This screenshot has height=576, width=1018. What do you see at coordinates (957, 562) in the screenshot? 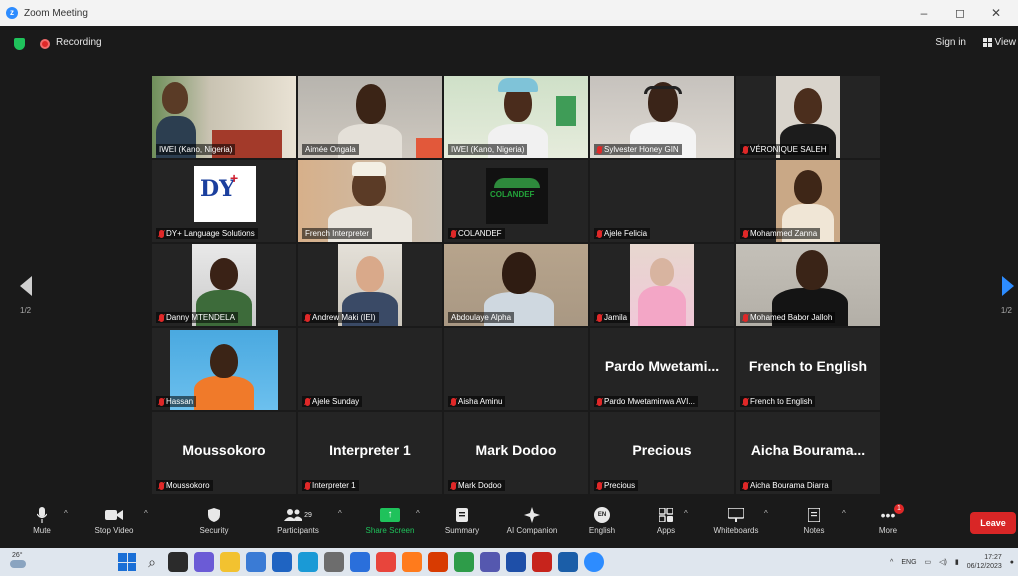
I see `battery-icon: ▮` at bounding box center [957, 562].